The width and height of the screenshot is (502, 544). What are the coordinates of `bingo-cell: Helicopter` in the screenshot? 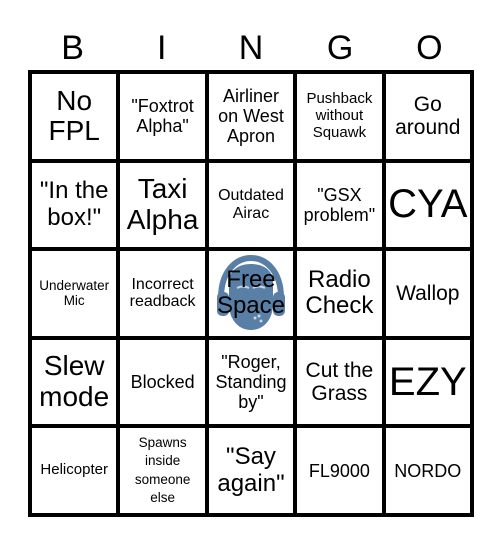 It's located at (74, 470).